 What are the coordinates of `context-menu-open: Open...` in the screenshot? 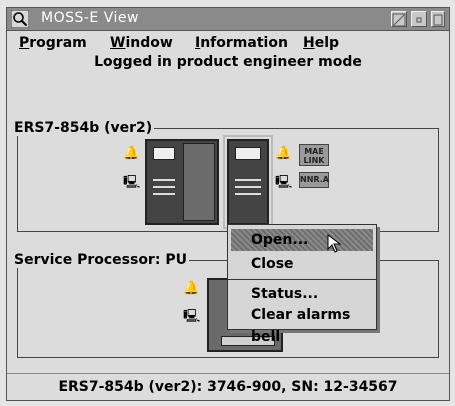 It's located at (302, 240).